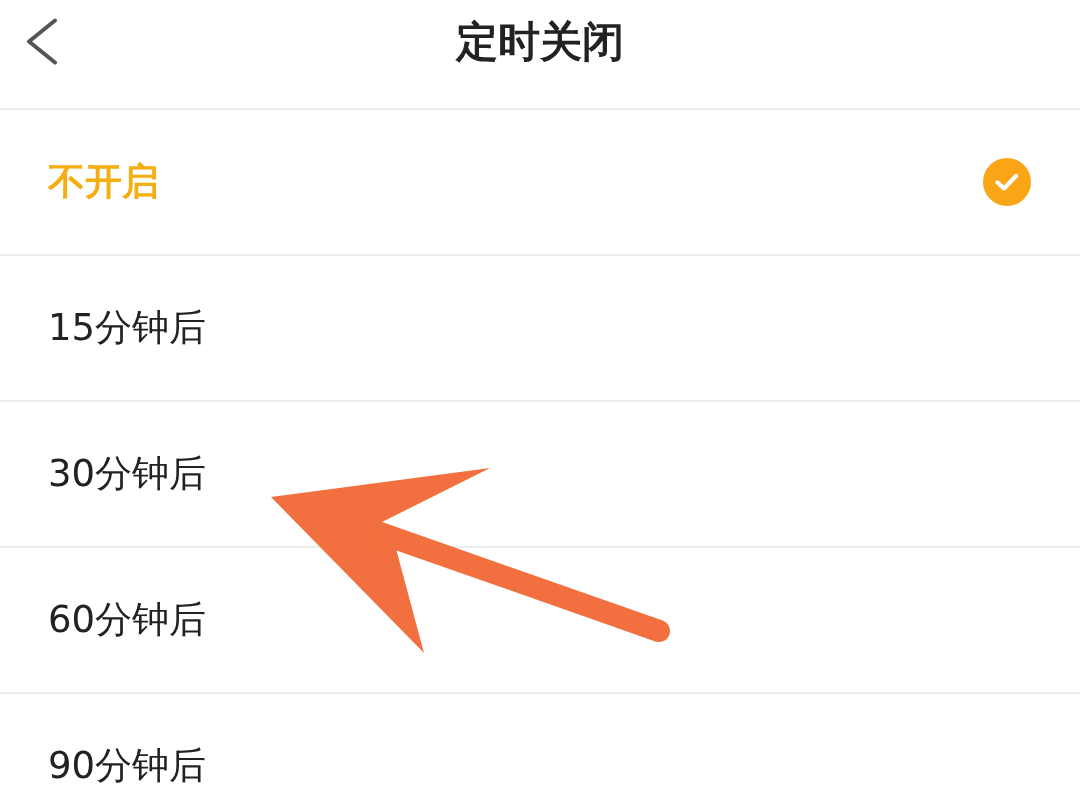  I want to click on chevron-left-icon, so click(42, 41).